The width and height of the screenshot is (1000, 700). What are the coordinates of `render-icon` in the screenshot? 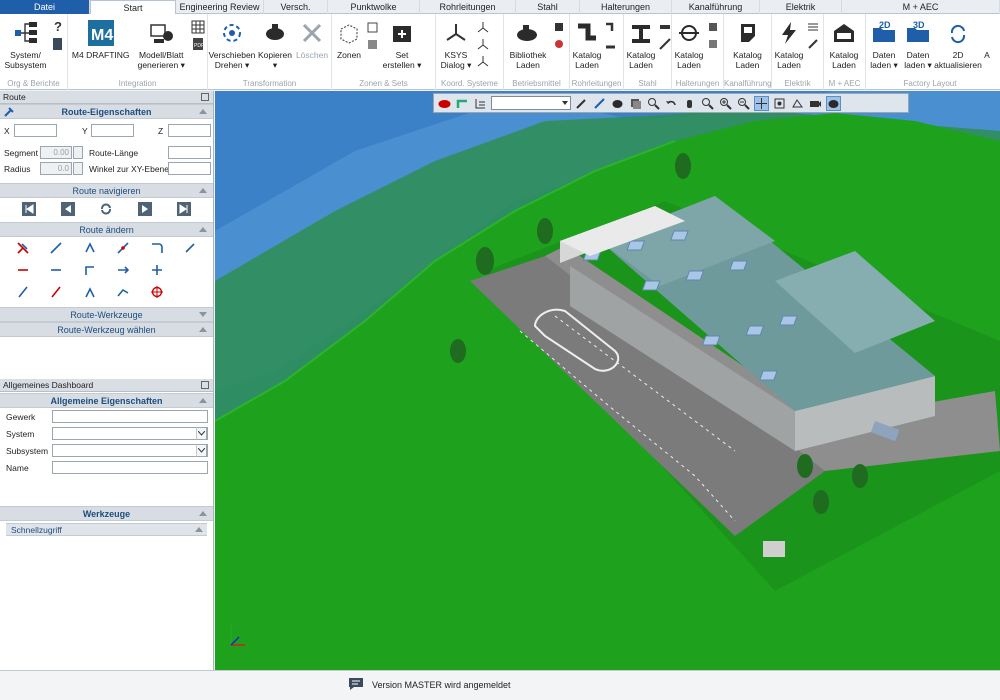 It's located at (617, 103).